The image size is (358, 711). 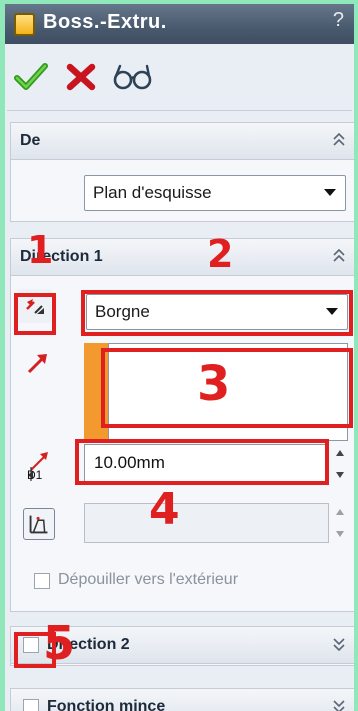 I want to click on glasses-icon, so click(x=132, y=77).